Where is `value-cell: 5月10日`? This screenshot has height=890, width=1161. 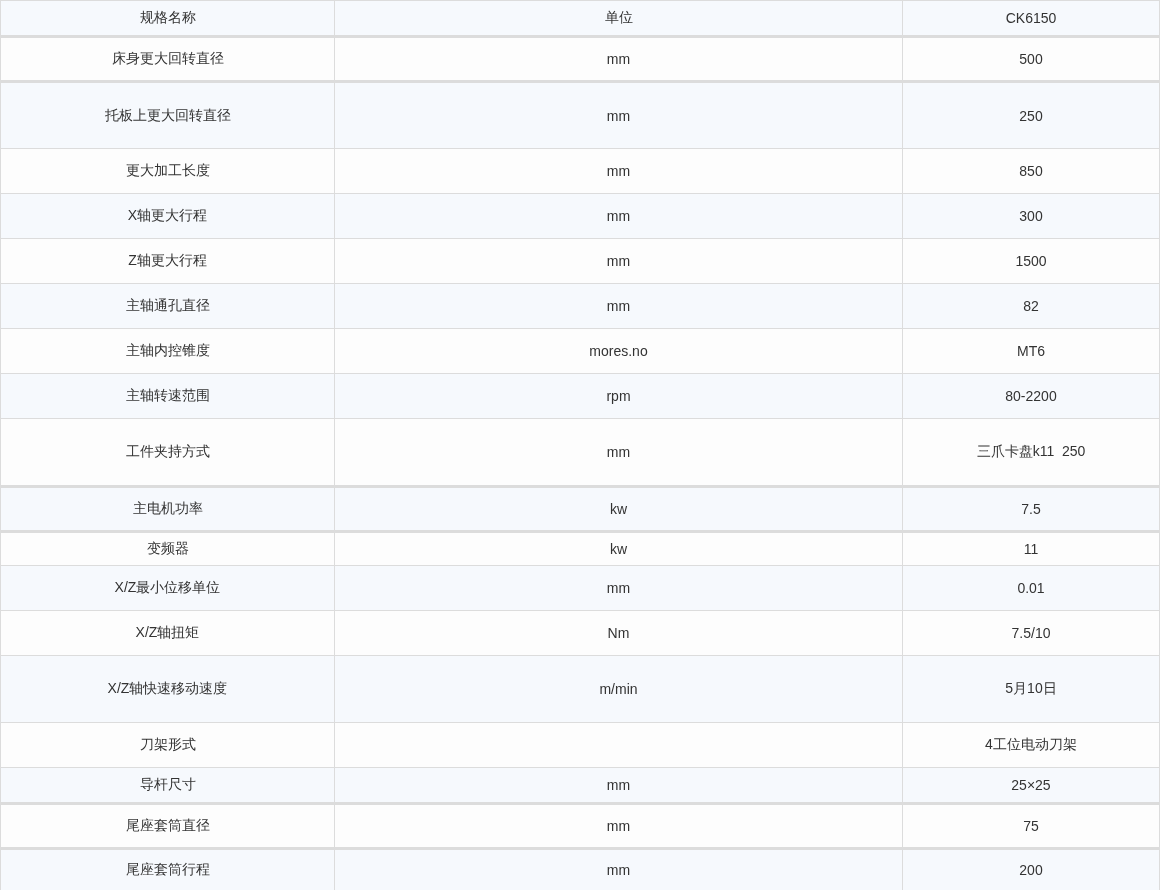
value-cell: 5月10日 is located at coordinates (1031, 689).